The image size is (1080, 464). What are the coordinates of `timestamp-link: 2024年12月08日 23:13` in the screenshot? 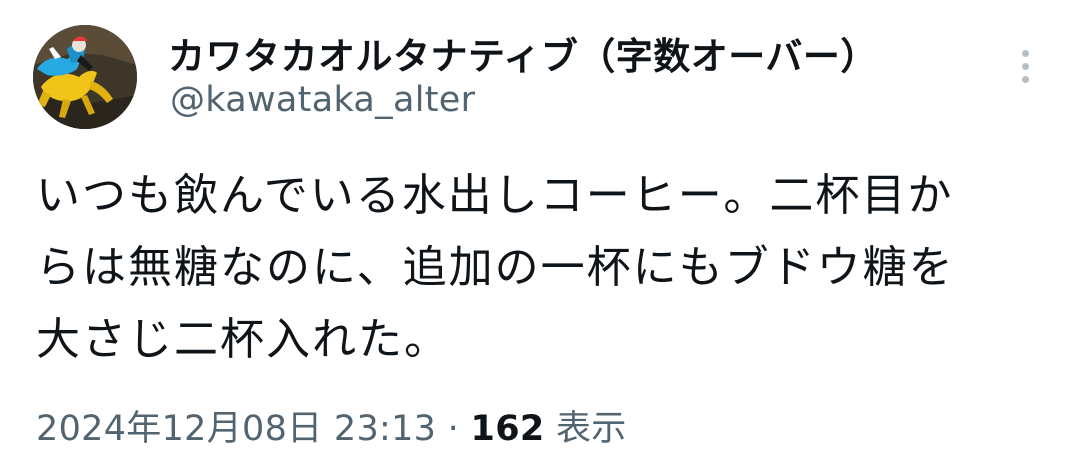 It's located at (236, 429).